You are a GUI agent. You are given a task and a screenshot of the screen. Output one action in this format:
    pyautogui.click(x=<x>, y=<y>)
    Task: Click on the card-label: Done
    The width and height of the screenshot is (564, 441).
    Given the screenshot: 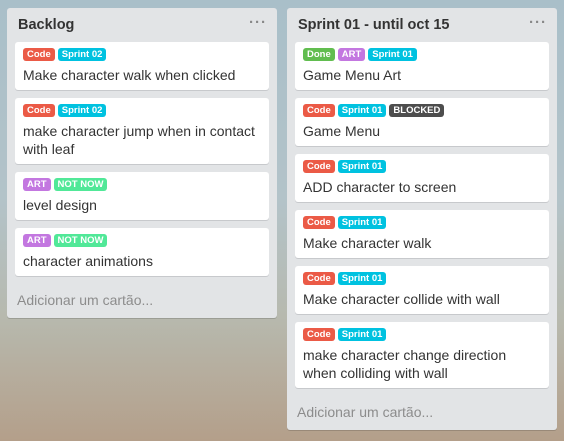 What is the action you would take?
    pyautogui.click(x=319, y=54)
    